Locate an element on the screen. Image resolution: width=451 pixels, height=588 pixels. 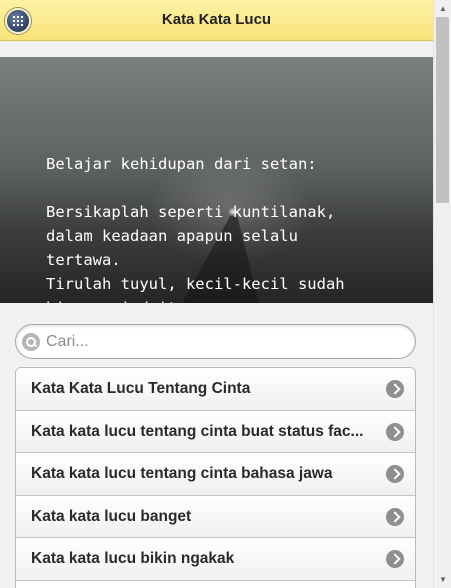
list-item: Kata kata lucu tentang cinta bahasa jawa is located at coordinates (215, 474).